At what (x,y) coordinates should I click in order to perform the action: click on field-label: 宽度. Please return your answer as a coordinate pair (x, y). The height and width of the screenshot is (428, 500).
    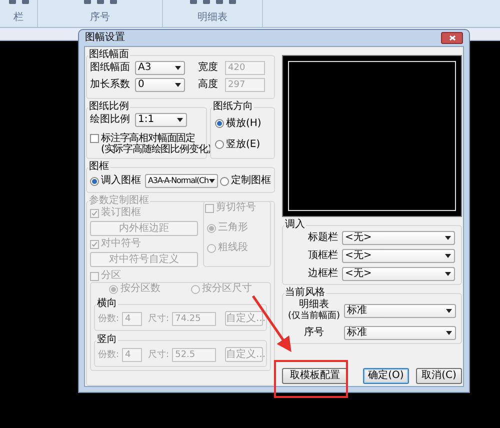
    Looking at the image, I should click on (208, 68).